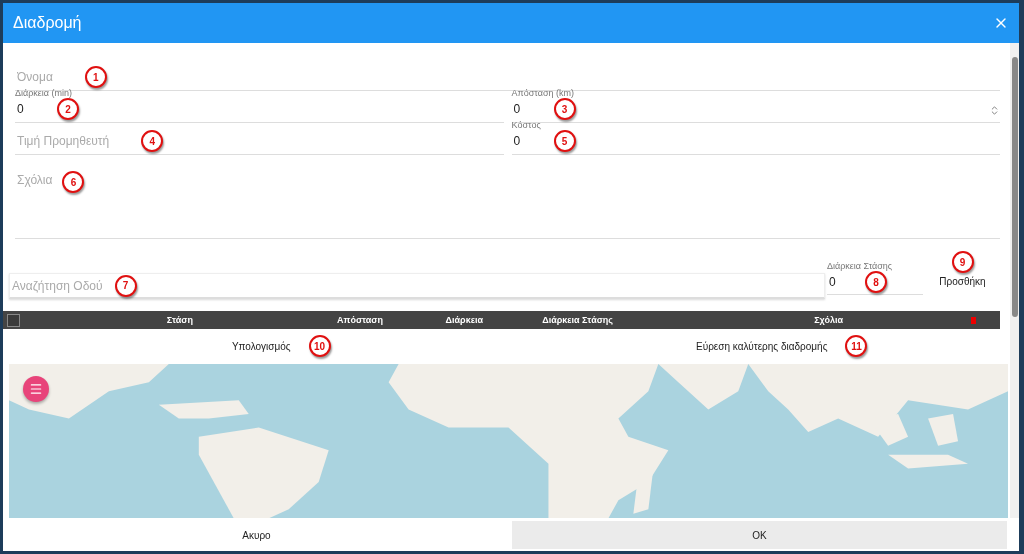 The height and width of the screenshot is (554, 1024). I want to click on callout-badge: 2, so click(68, 109).